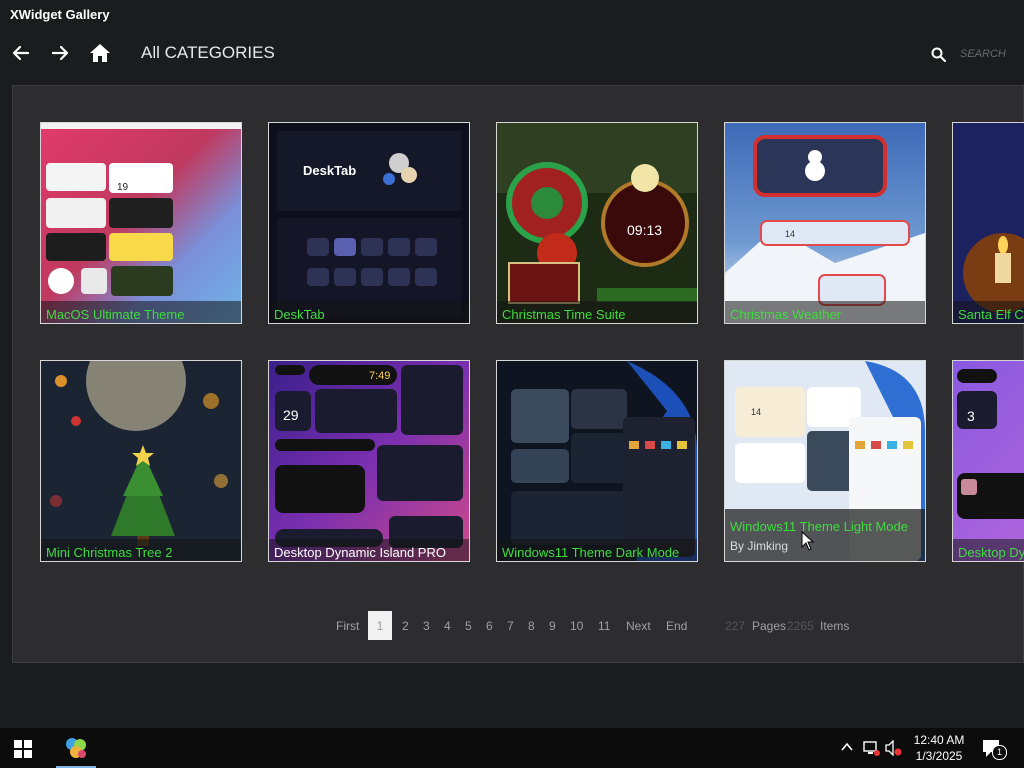 The image size is (1024, 768). I want to click on chevron-up-icon, so click(847, 746).